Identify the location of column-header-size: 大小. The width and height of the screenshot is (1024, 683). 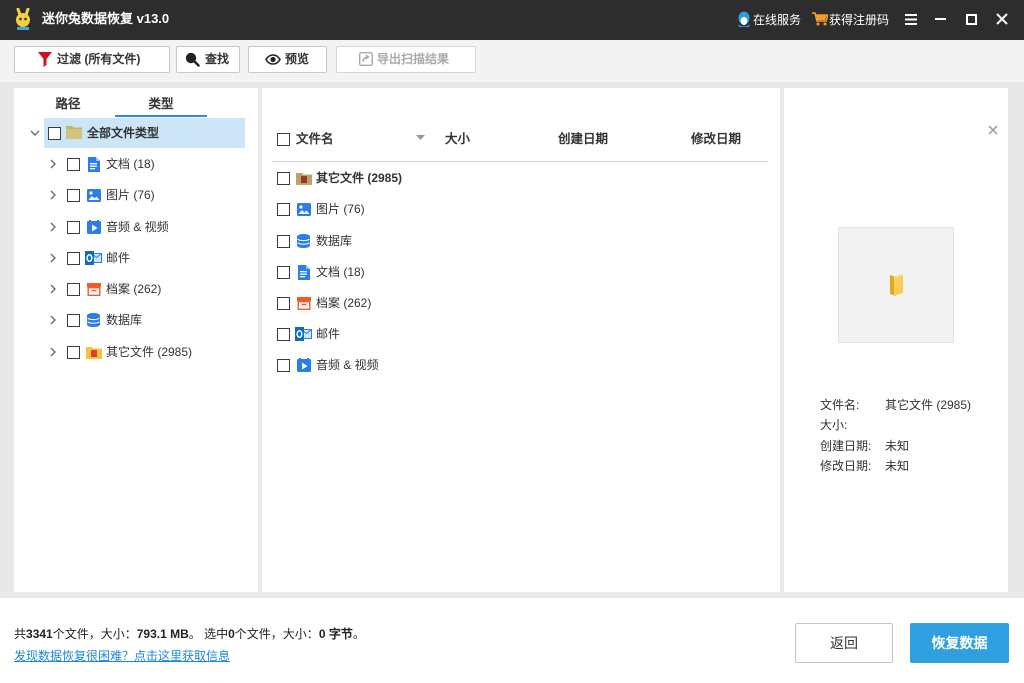
(457, 139).